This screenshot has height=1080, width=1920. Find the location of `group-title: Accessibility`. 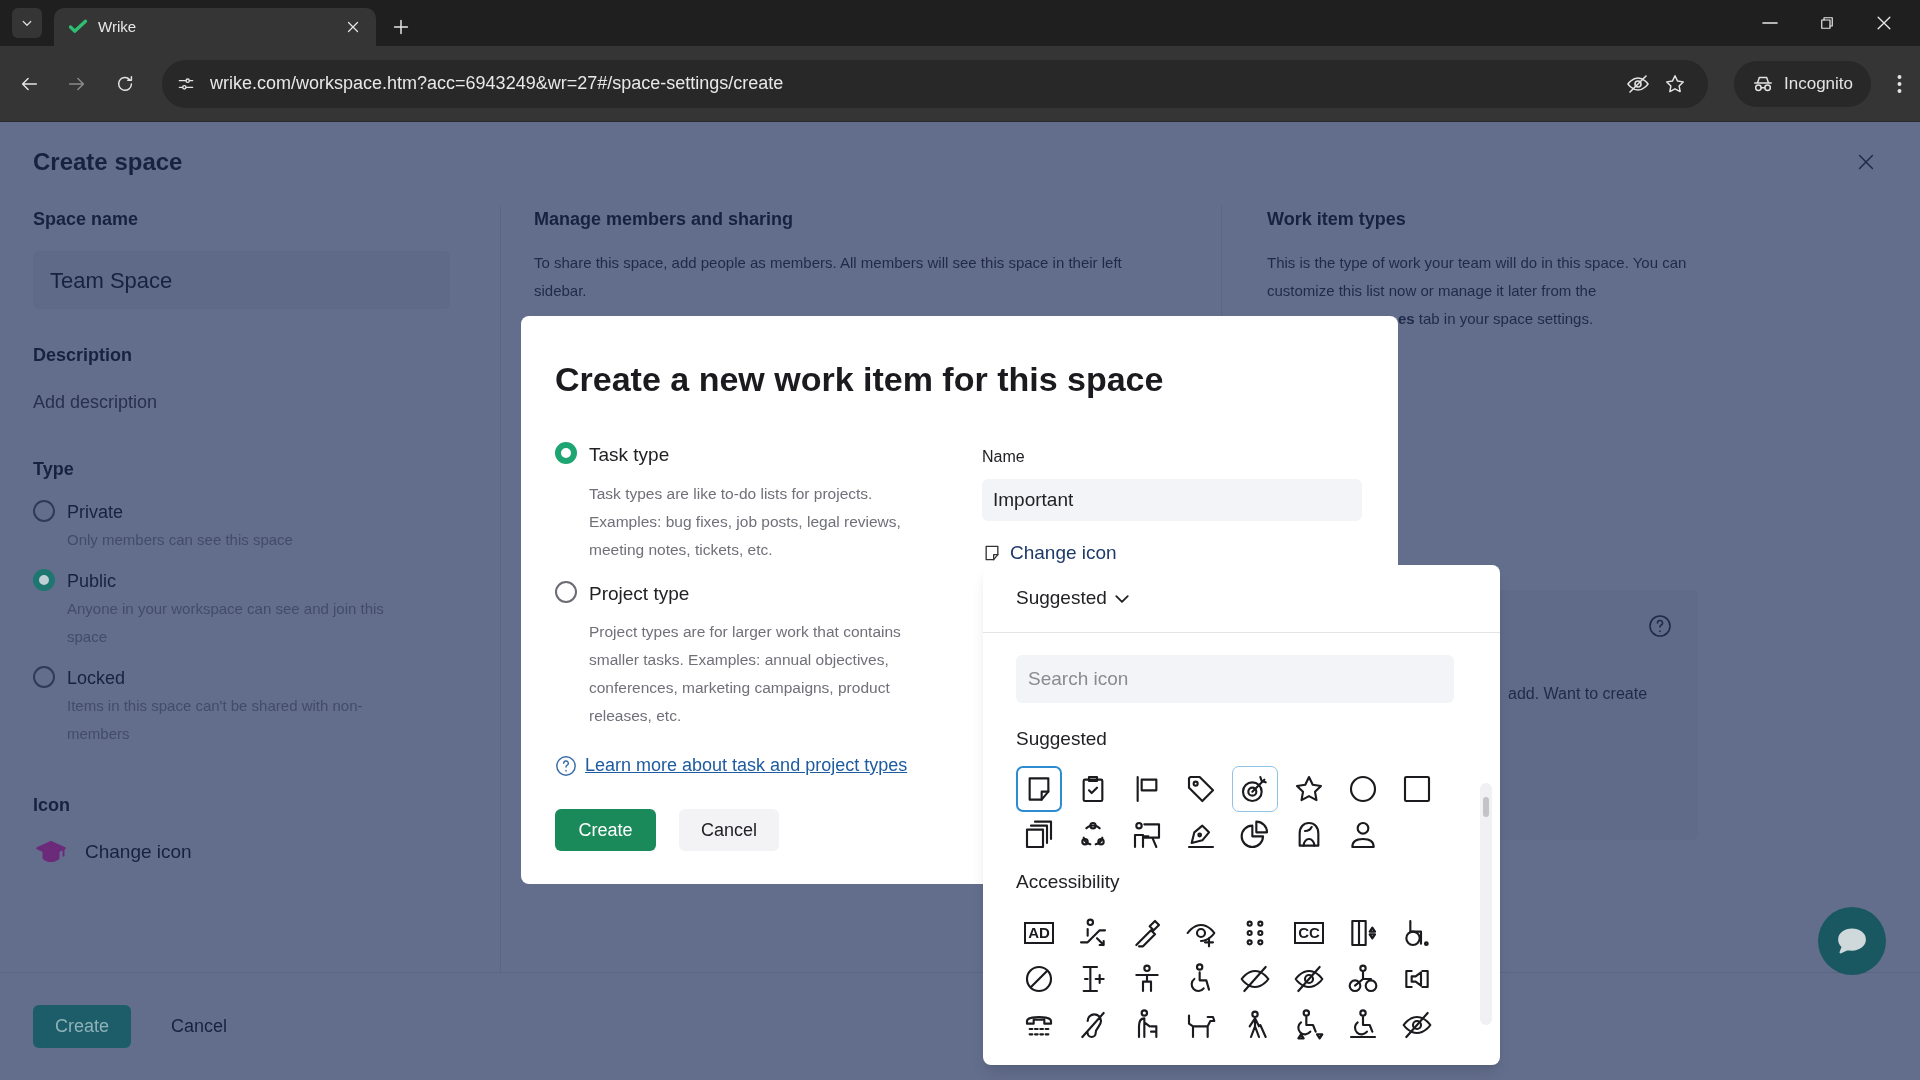

group-title: Accessibility is located at coordinates (1068, 881).